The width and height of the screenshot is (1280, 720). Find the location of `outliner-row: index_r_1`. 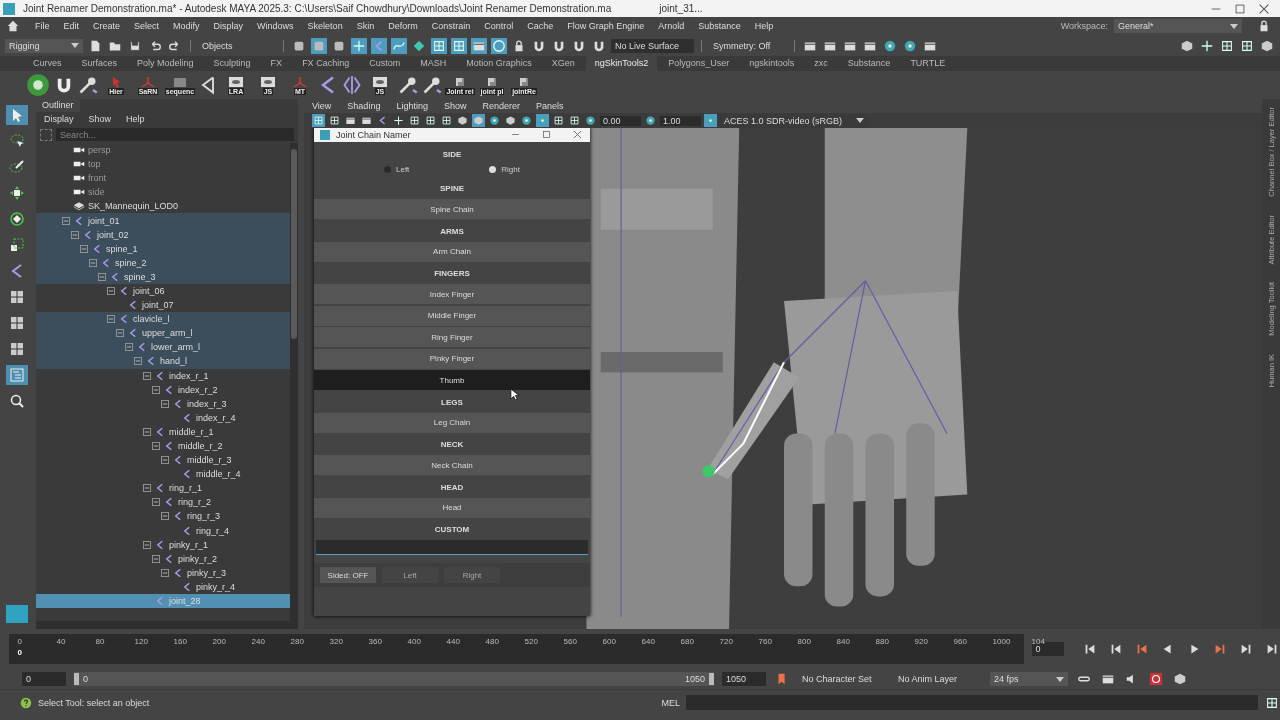

outliner-row: index_r_1 is located at coordinates (163, 375).